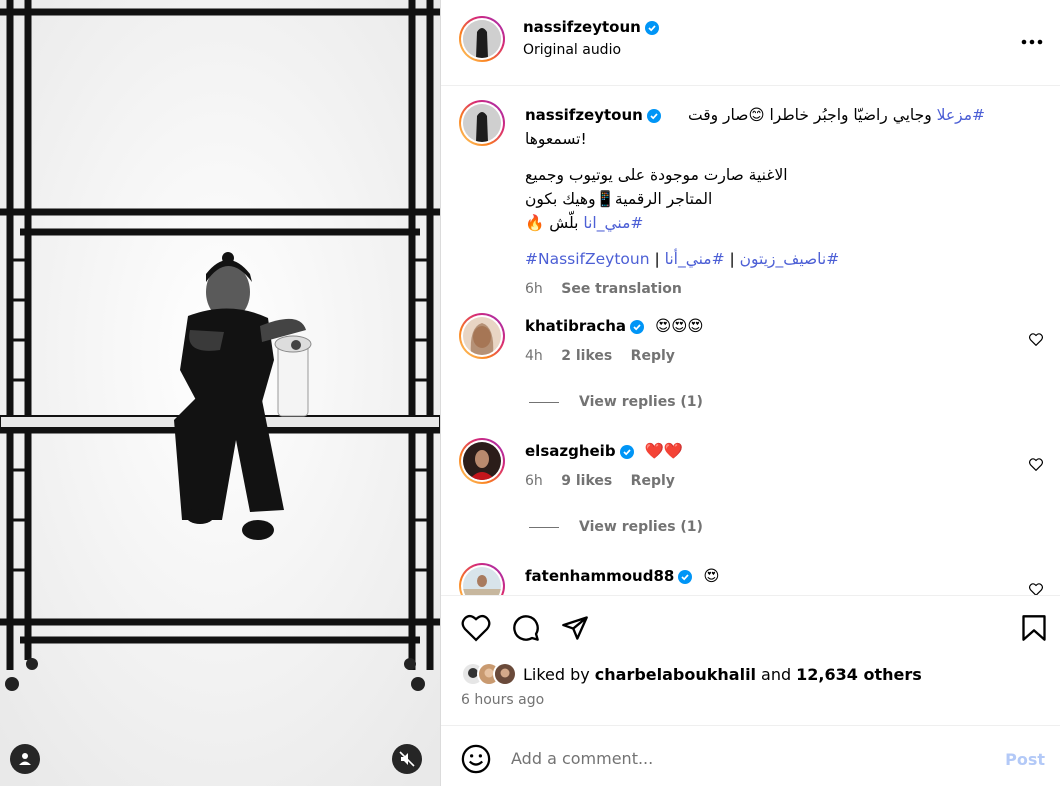 The height and width of the screenshot is (786, 1060). I want to click on emoji-smiley-icon, so click(476, 759).